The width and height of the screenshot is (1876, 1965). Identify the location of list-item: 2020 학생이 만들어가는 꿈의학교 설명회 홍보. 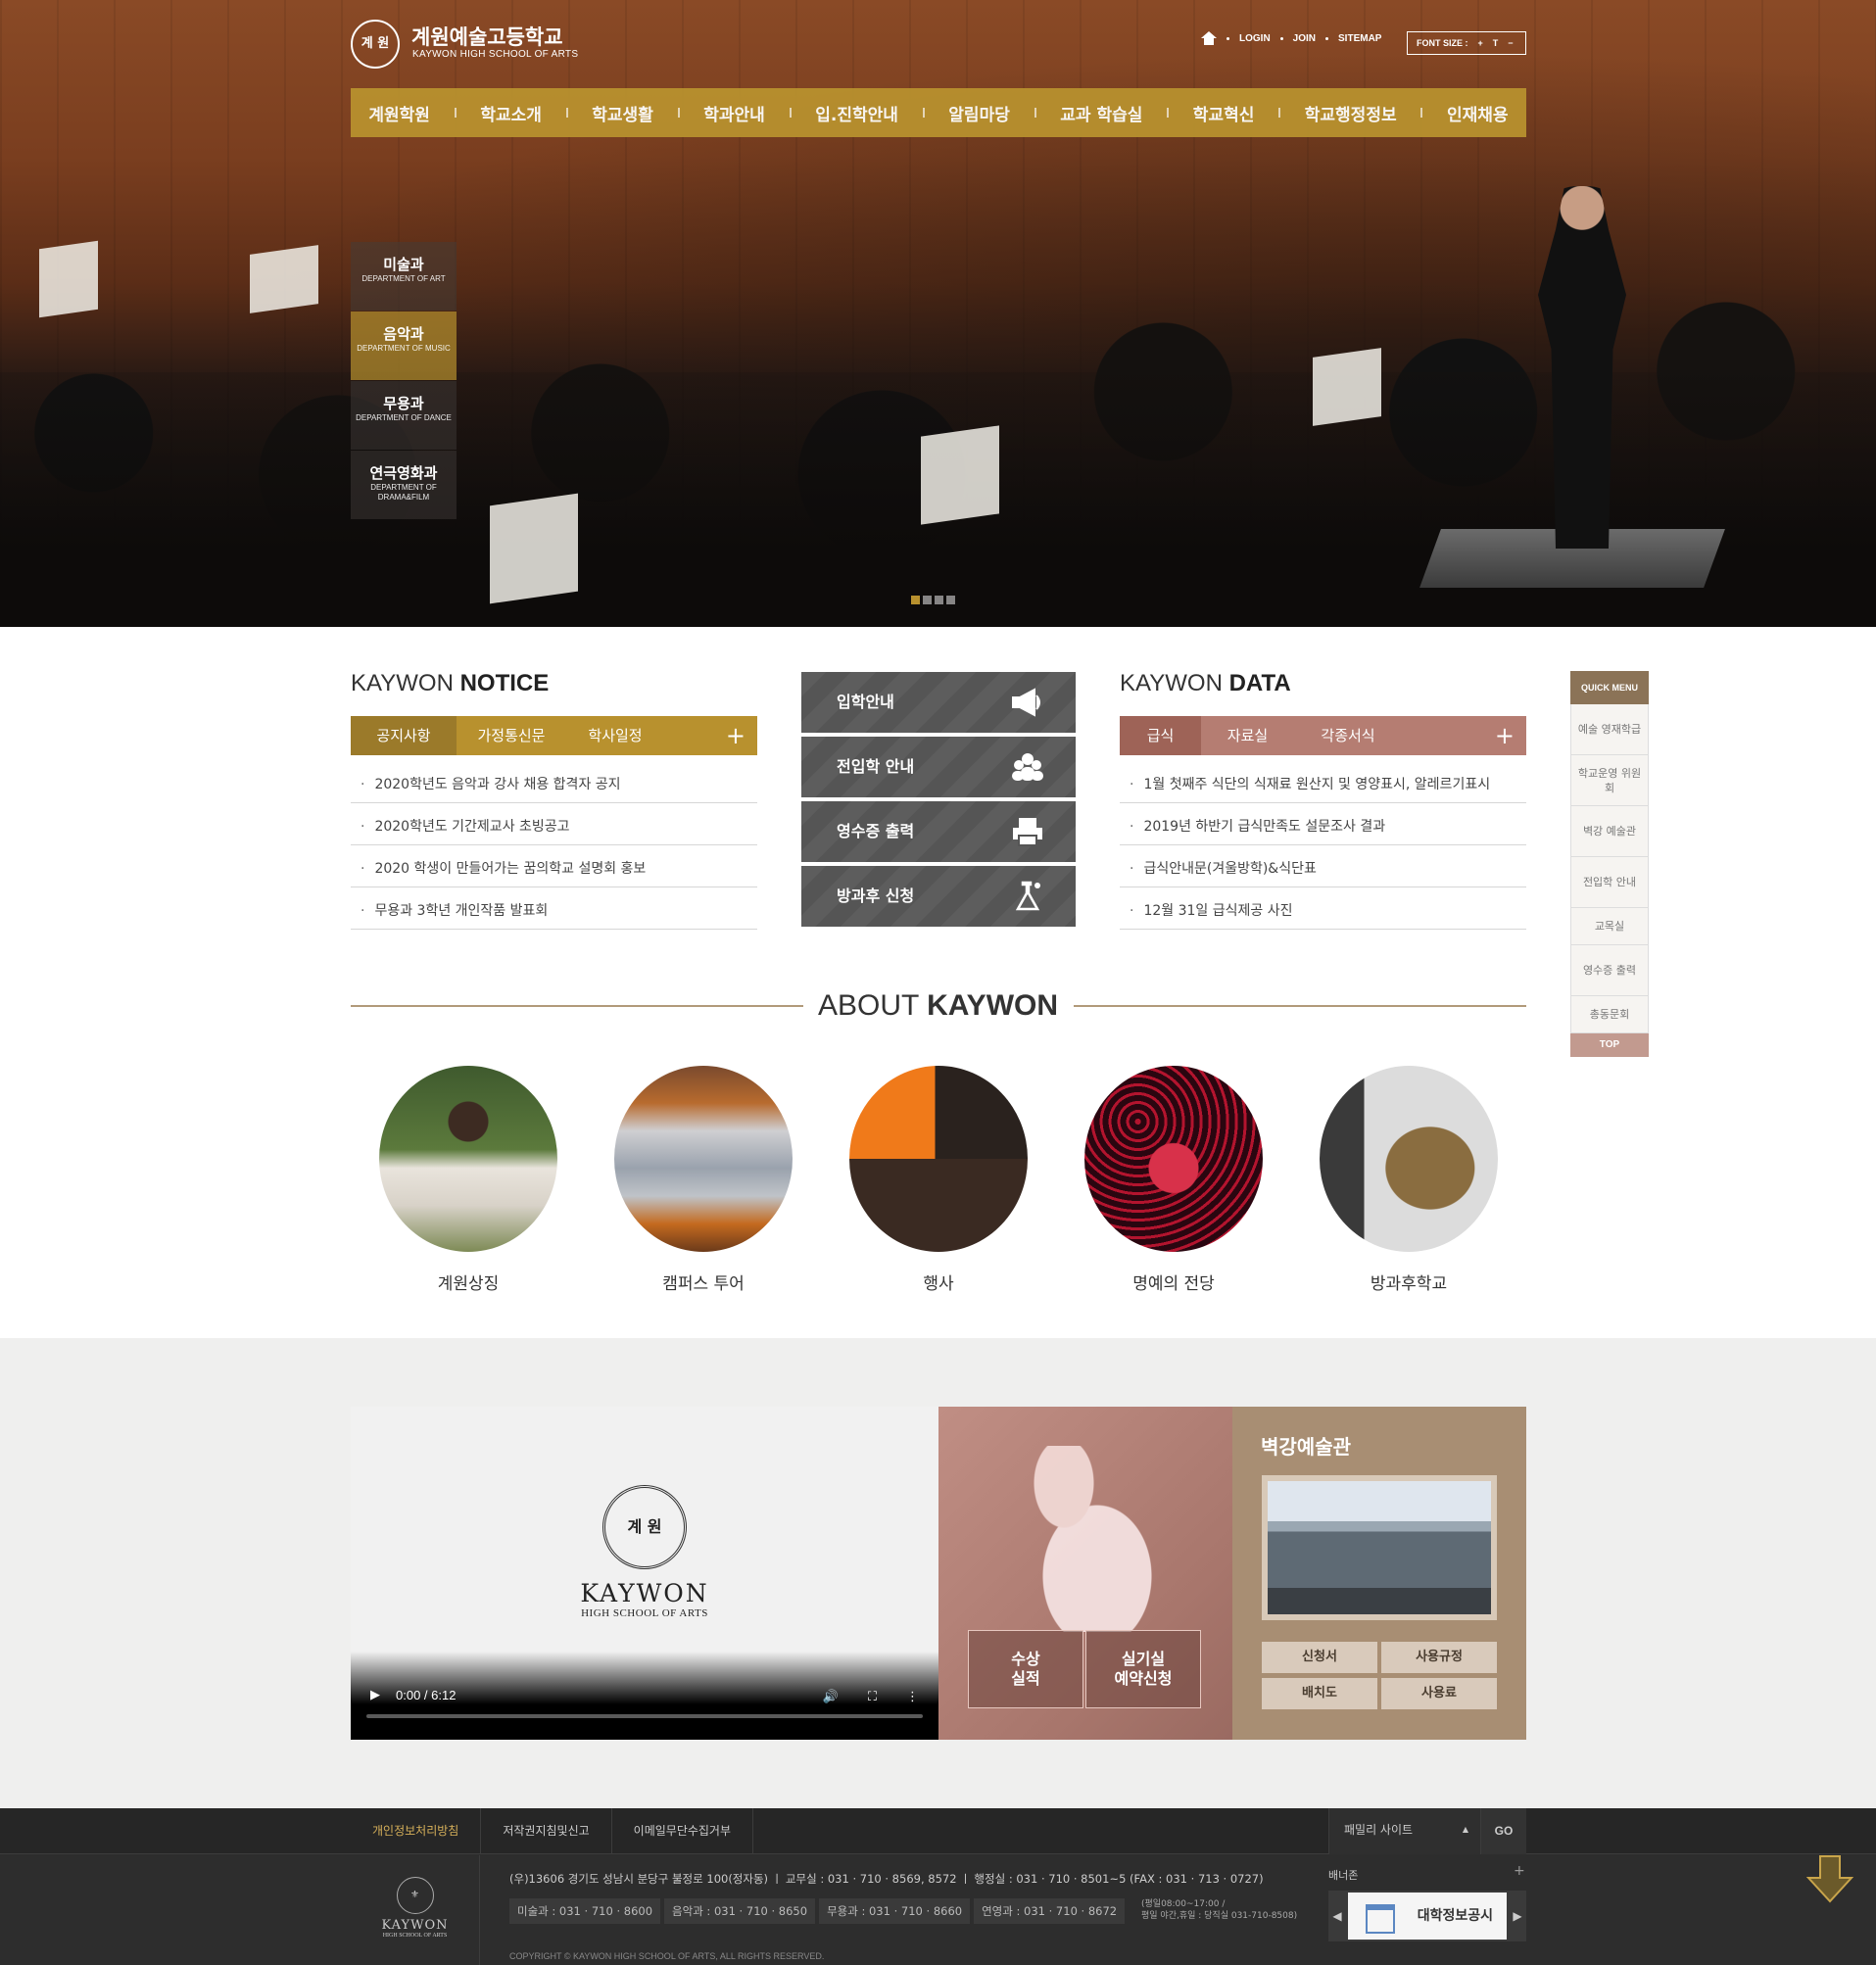
(554, 866).